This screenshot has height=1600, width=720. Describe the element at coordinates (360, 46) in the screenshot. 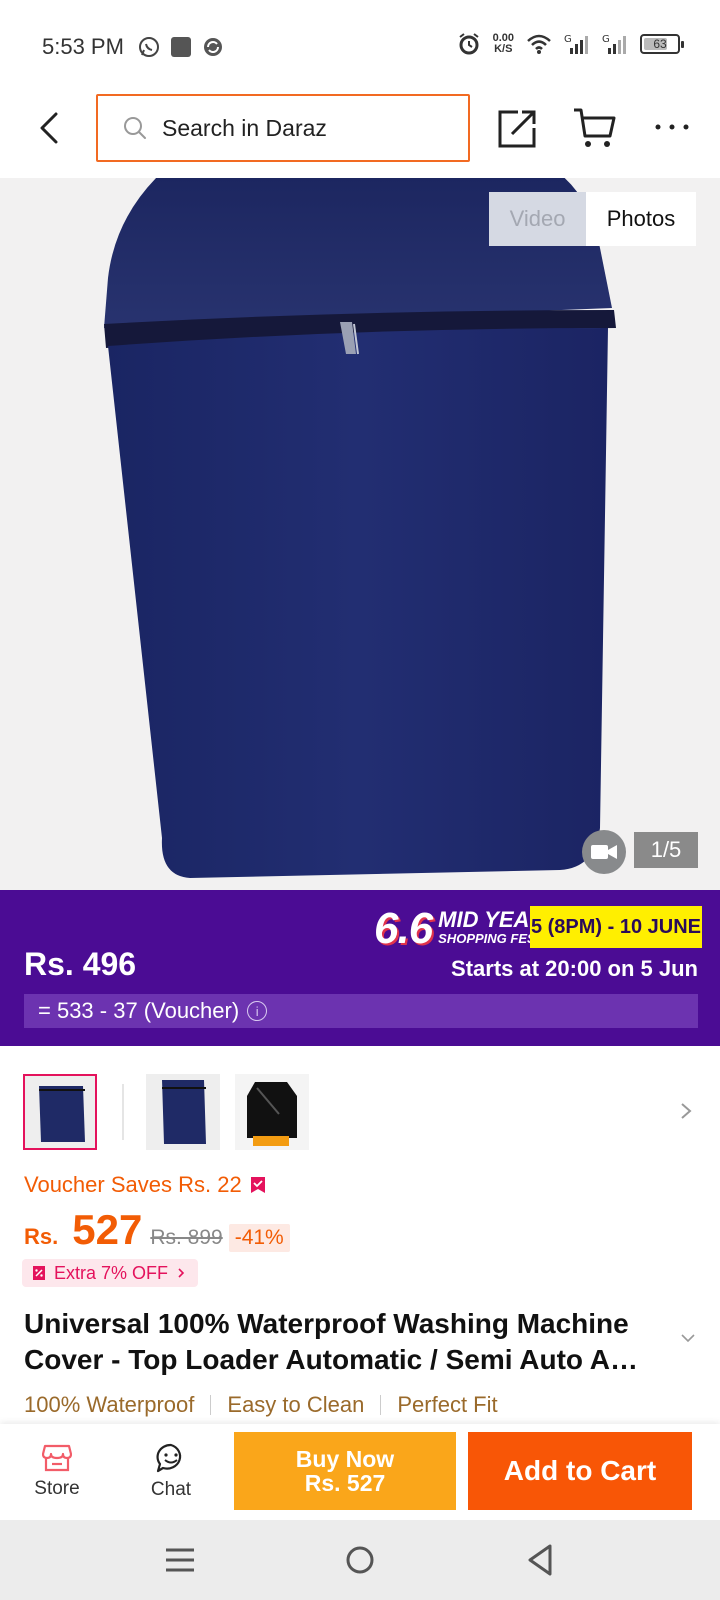

I see `status-bar: 5:53 PM 0.00 K/S G G 63` at that location.